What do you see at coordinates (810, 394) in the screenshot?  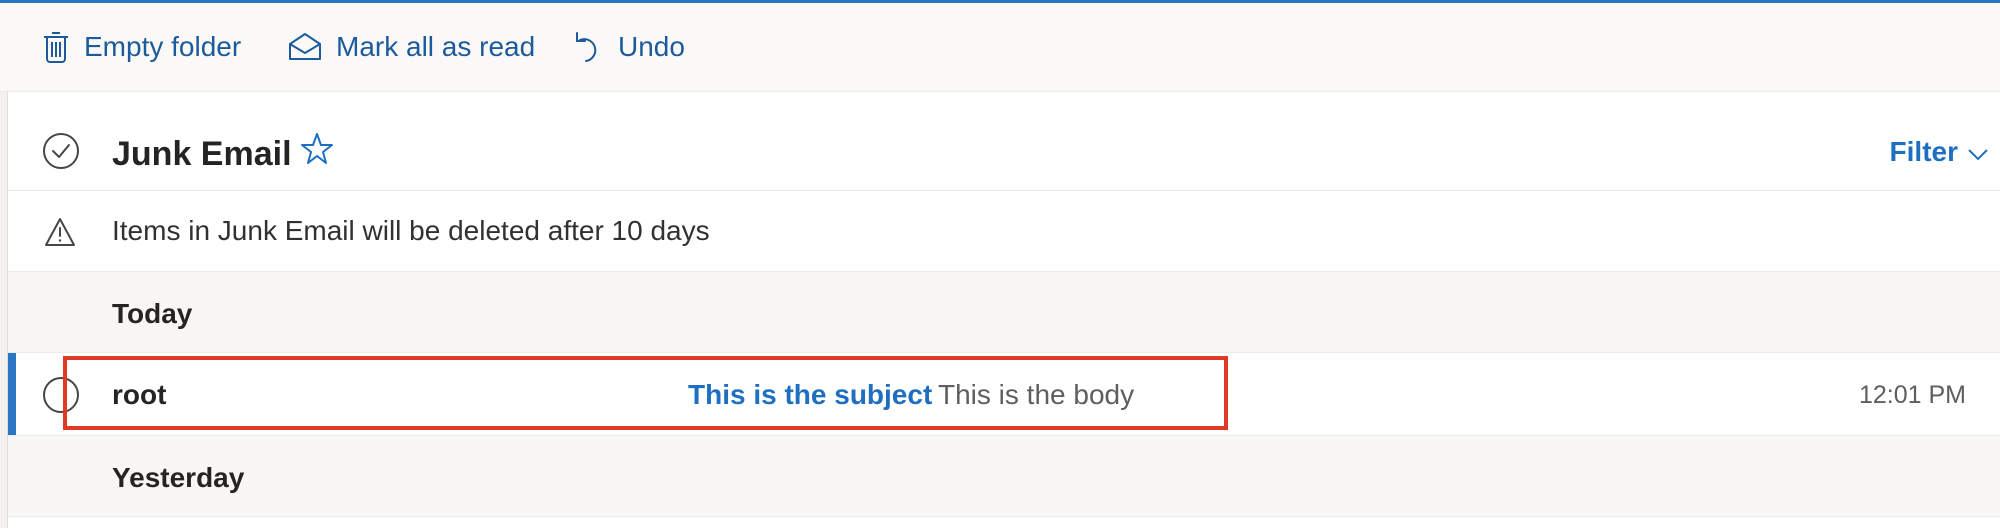 I see `message-subject: This is the subject` at bounding box center [810, 394].